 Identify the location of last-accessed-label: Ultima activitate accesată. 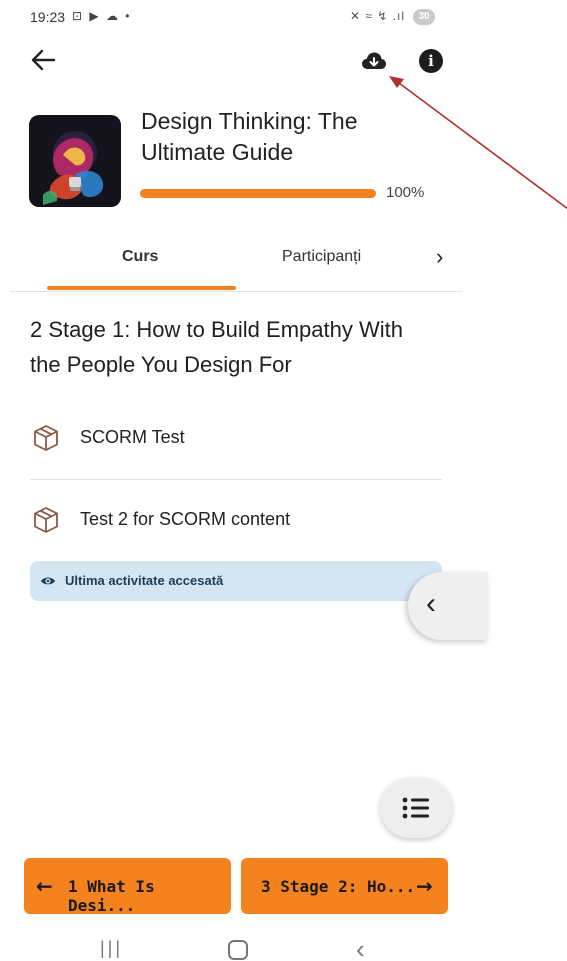
(144, 580).